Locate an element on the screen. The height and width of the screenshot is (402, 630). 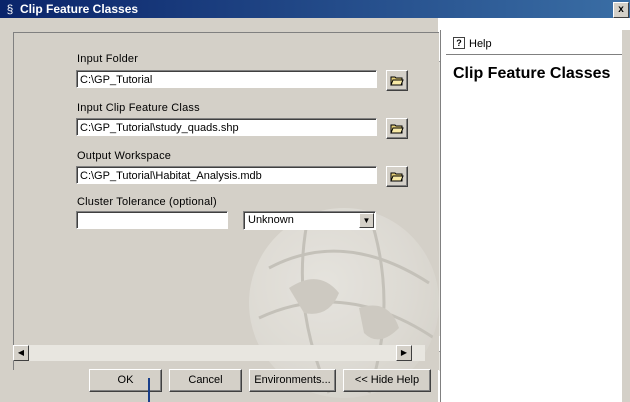
help-title: Clip Feature Classes is located at coordinates (532, 73).